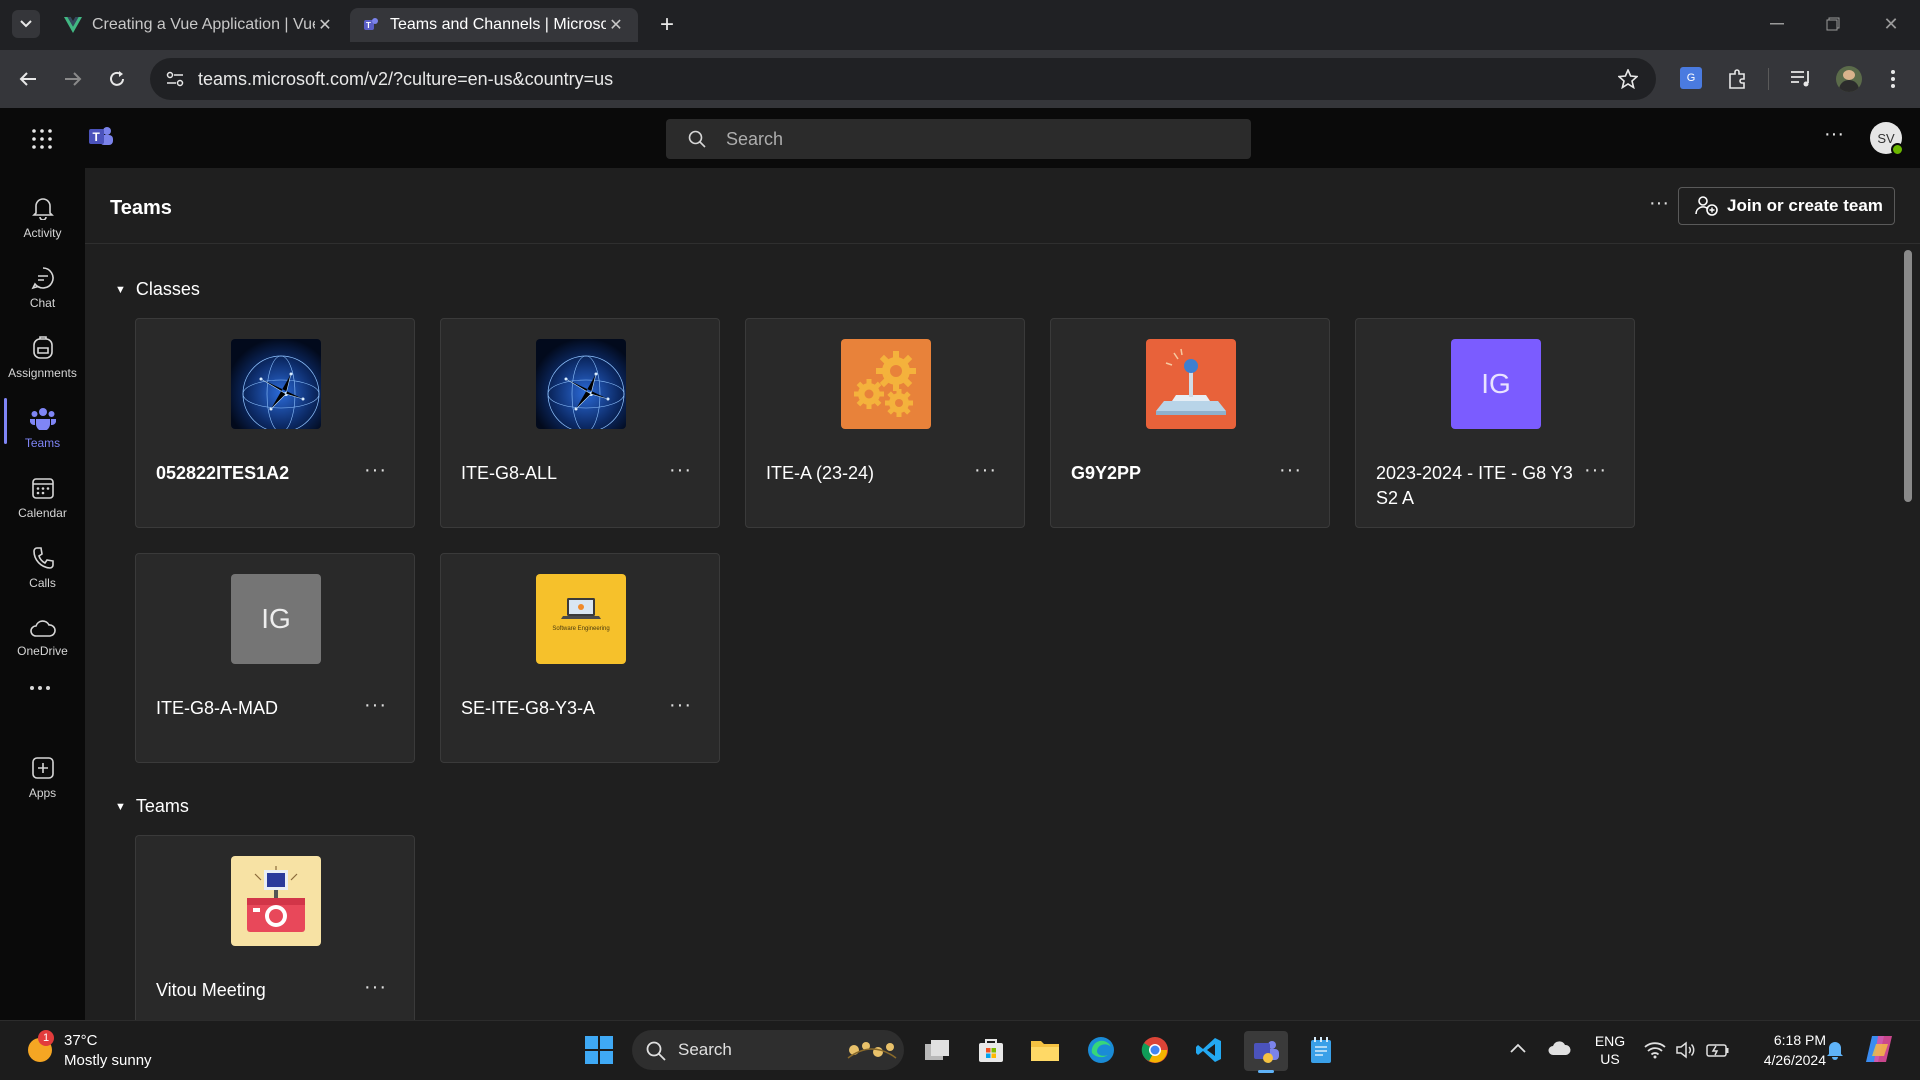 The height and width of the screenshot is (1080, 1920). I want to click on chevron-down-icon, so click(26, 24).